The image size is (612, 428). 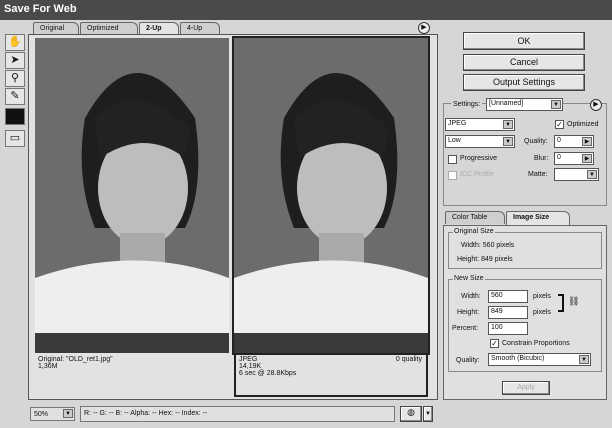 I want to click on resample-quality-label: Quality:, so click(x=468, y=360).